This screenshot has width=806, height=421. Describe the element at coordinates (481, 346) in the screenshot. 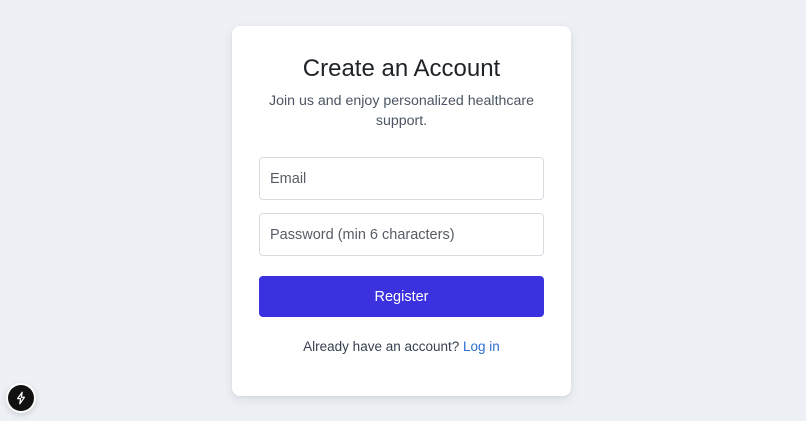

I see `login-link: Log in` at that location.